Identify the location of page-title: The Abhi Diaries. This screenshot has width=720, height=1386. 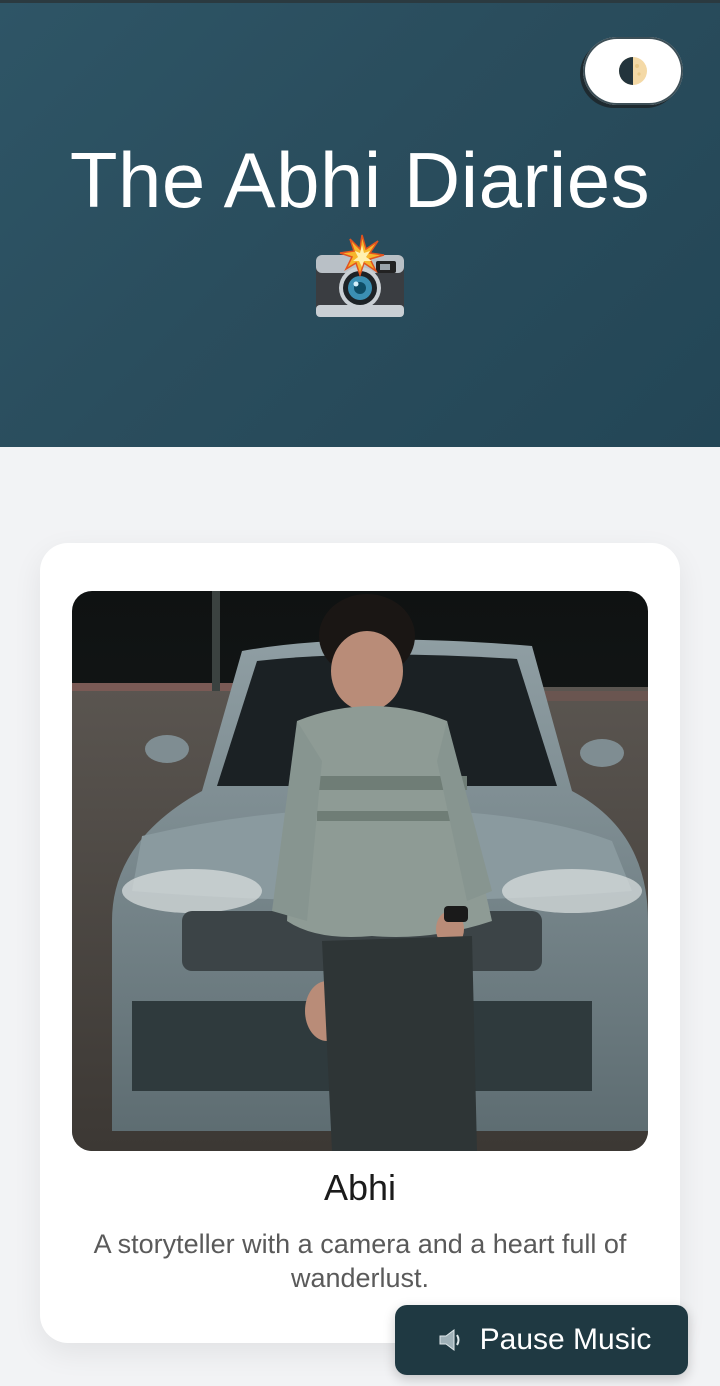
(360, 180).